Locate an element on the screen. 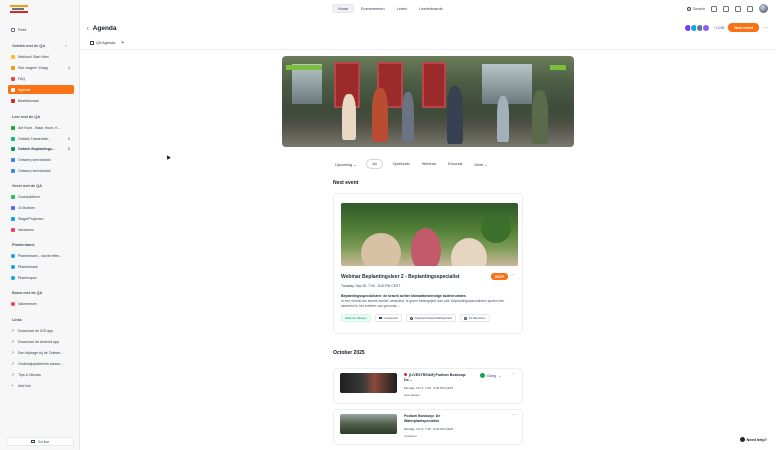 The image size is (776, 450). filter-webinar: Webinar is located at coordinates (429, 164).